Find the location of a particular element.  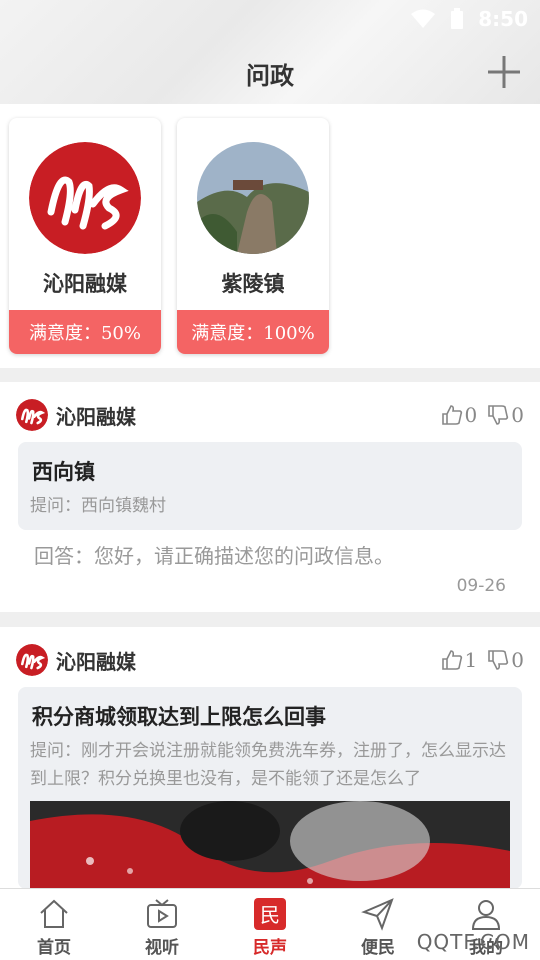

unit-name: 沁阳融媒 is located at coordinates (85, 283).